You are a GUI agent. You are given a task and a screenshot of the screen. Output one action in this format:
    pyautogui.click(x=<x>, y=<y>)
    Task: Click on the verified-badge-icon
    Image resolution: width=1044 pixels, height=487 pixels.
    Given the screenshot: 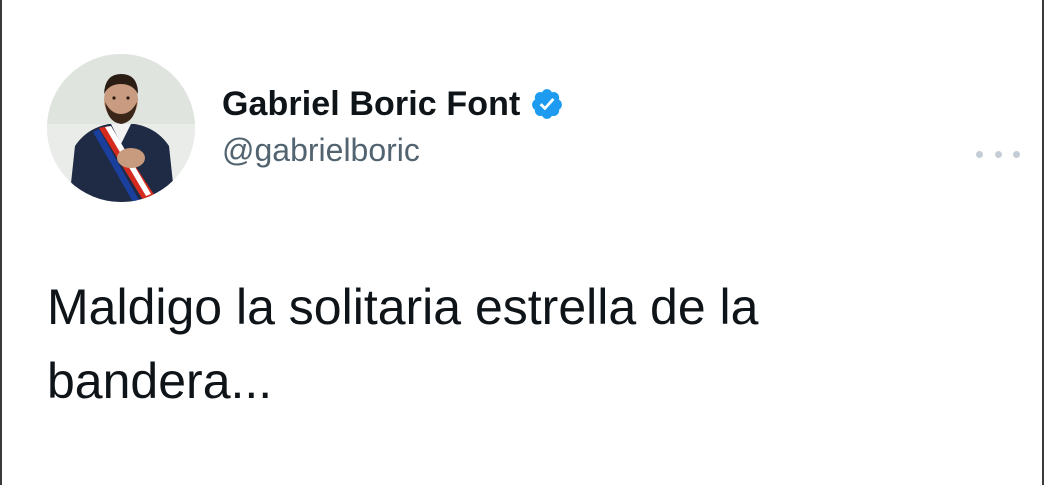 What is the action you would take?
    pyautogui.click(x=547, y=104)
    